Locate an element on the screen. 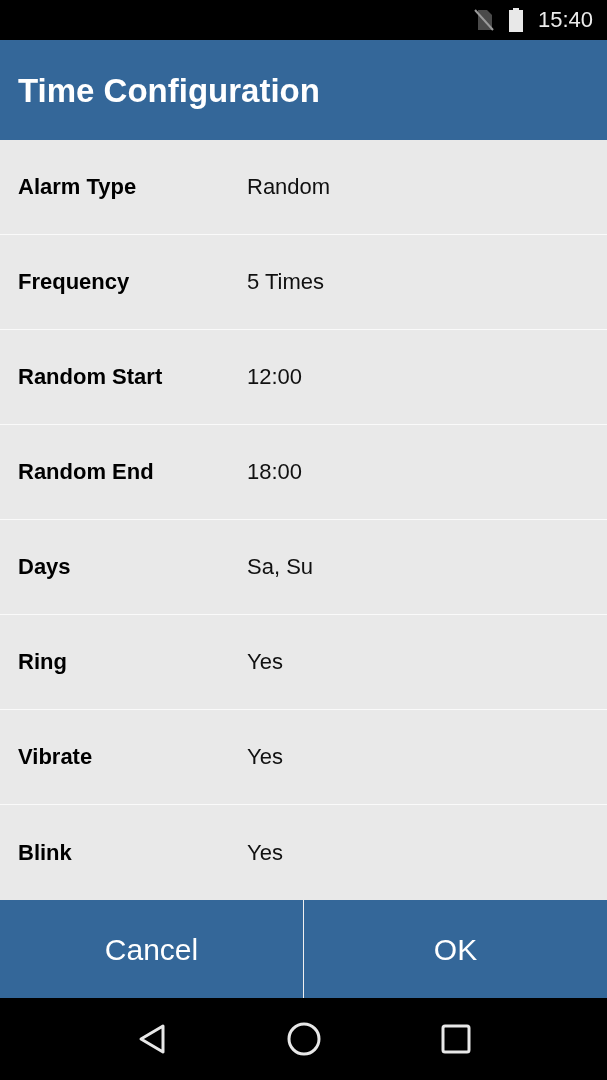 The height and width of the screenshot is (1080, 607). status-time: 15:40 is located at coordinates (565, 20).